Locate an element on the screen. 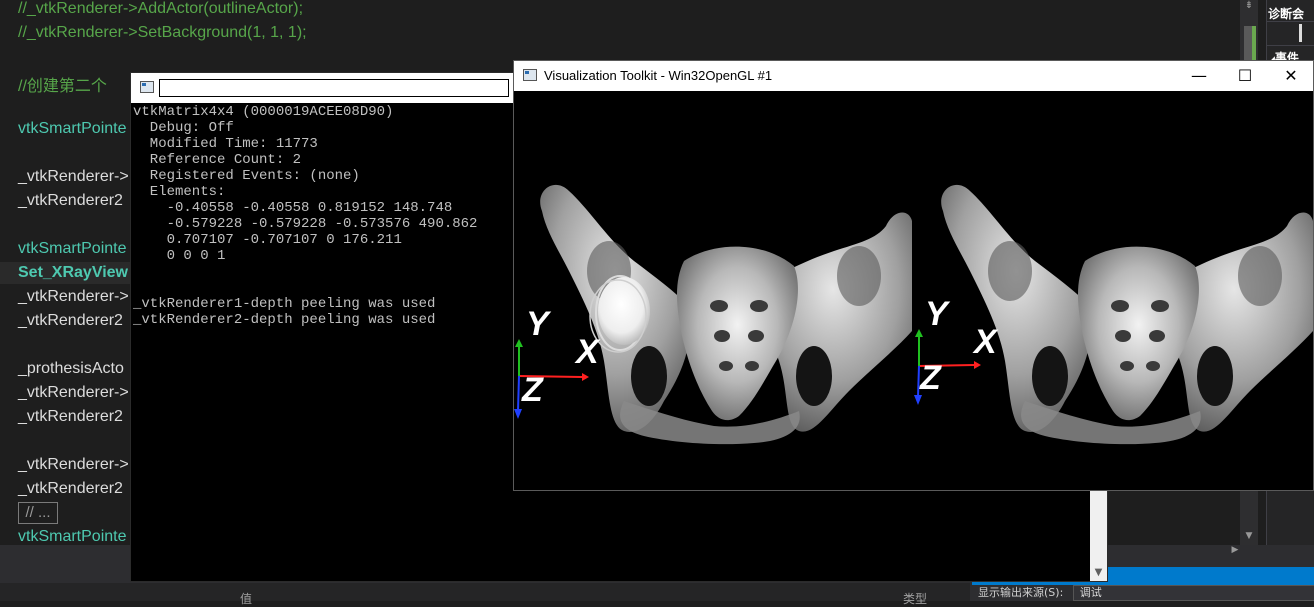 This screenshot has height=607, width=1314. console-line: 0 0 0 1 is located at coordinates (179, 256).